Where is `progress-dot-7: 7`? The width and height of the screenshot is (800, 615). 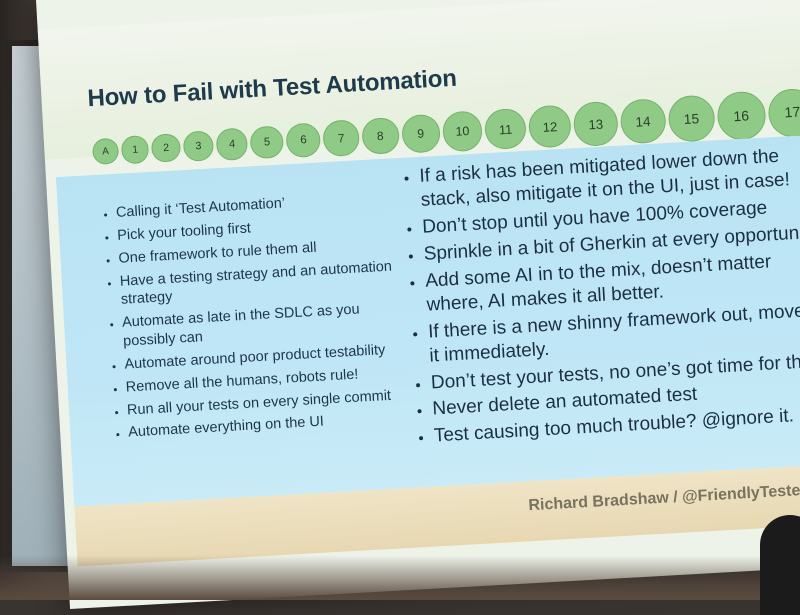
progress-dot-7: 7 is located at coordinates (341, 138).